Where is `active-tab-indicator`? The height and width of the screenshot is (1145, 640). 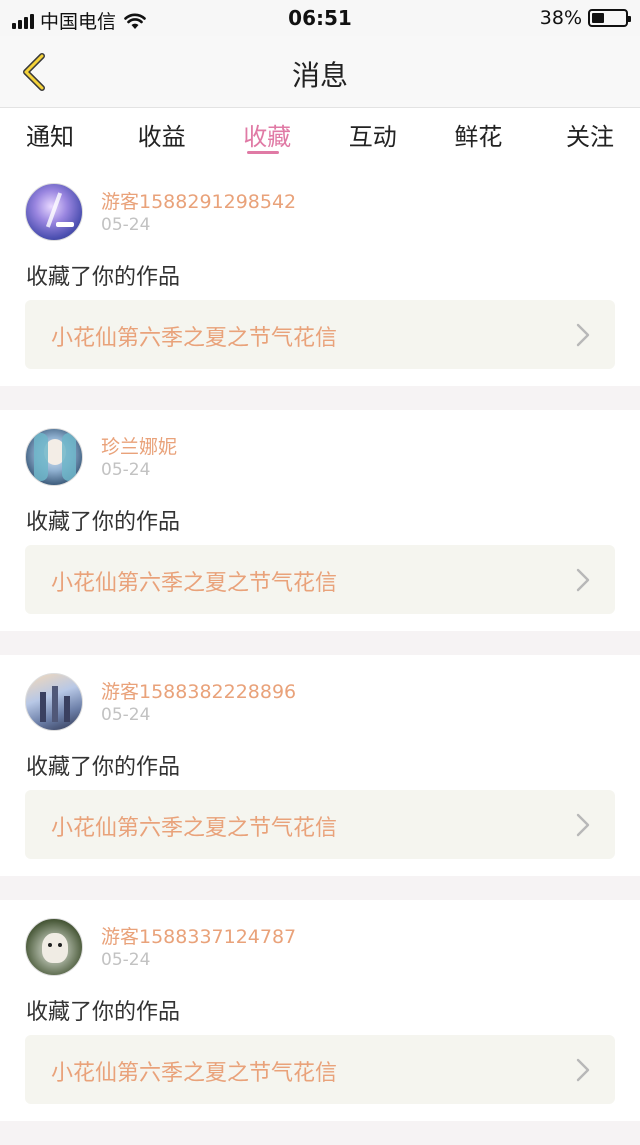
active-tab-indicator is located at coordinates (263, 152).